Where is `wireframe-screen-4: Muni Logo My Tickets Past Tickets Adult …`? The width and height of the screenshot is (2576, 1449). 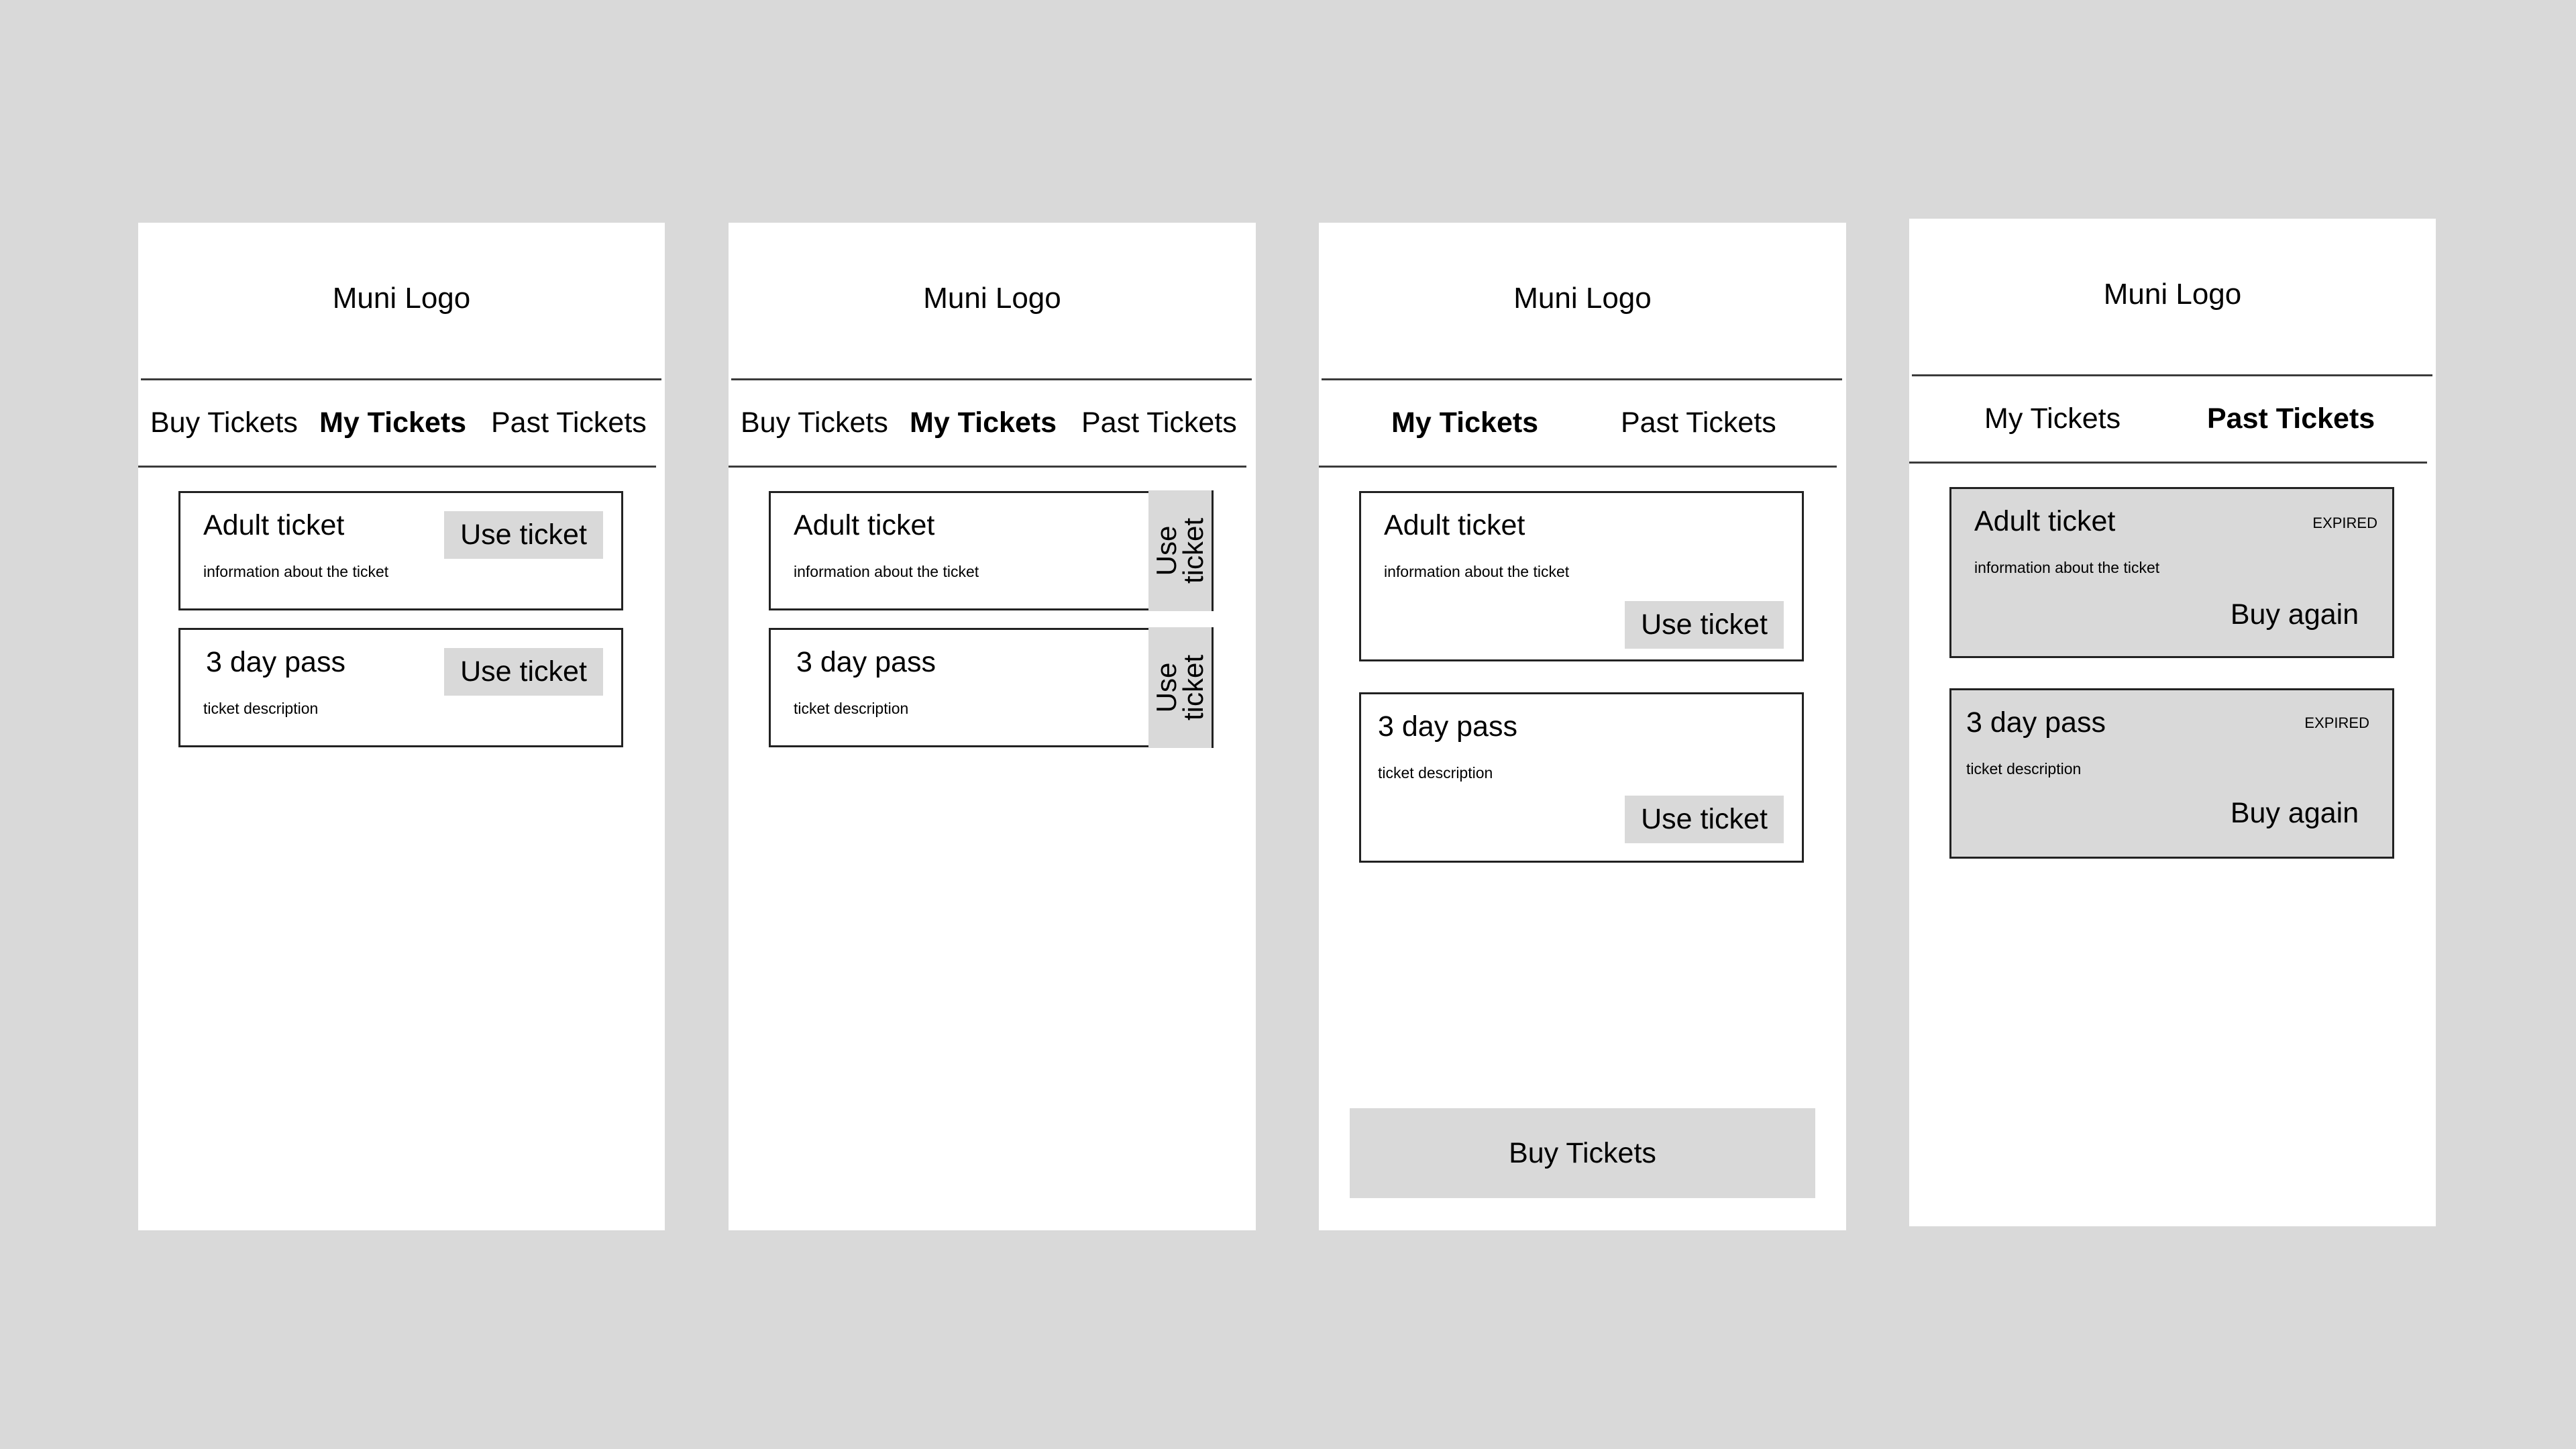
wireframe-screen-4: Muni Logo My Tickets Past Tickets Adult … is located at coordinates (2172, 722).